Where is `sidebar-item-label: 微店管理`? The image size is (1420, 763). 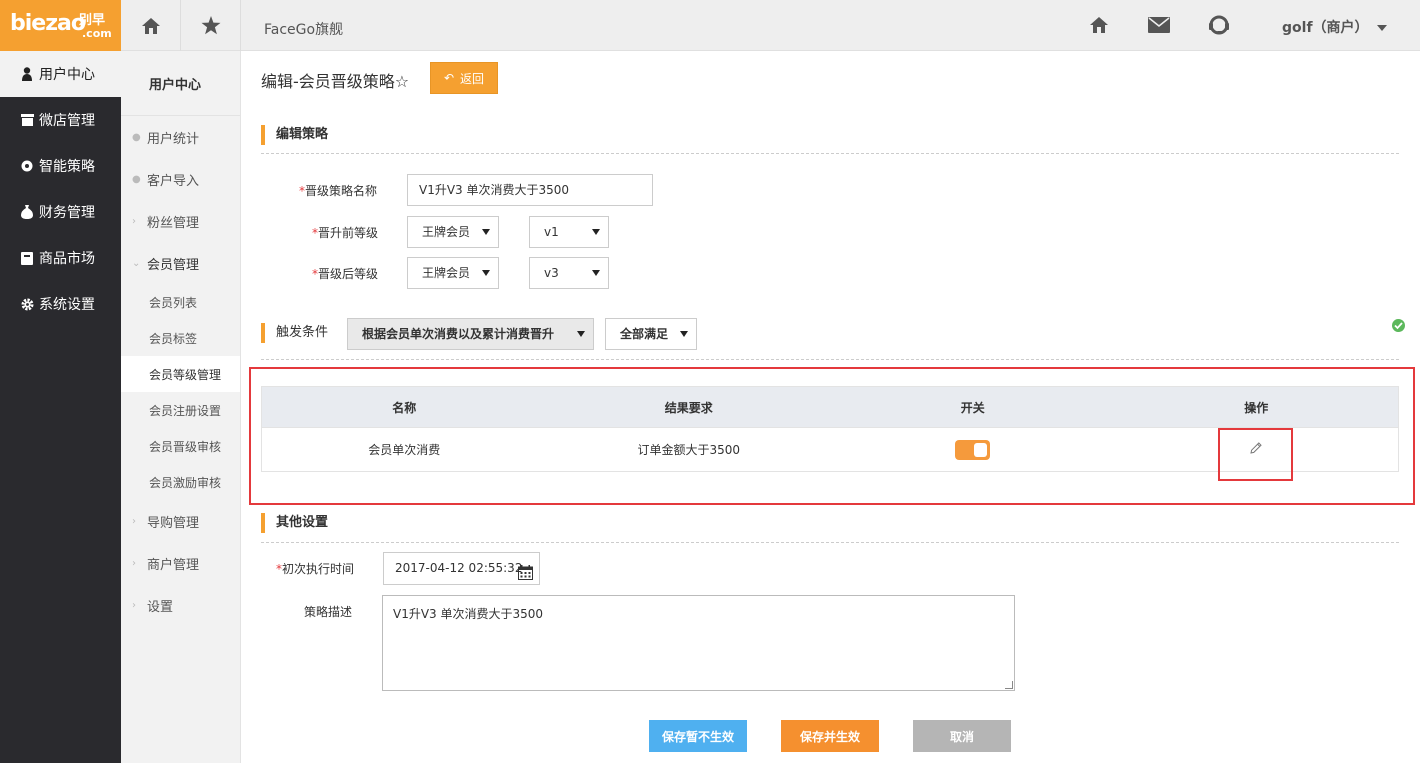 sidebar-item-label: 微店管理 is located at coordinates (67, 120).